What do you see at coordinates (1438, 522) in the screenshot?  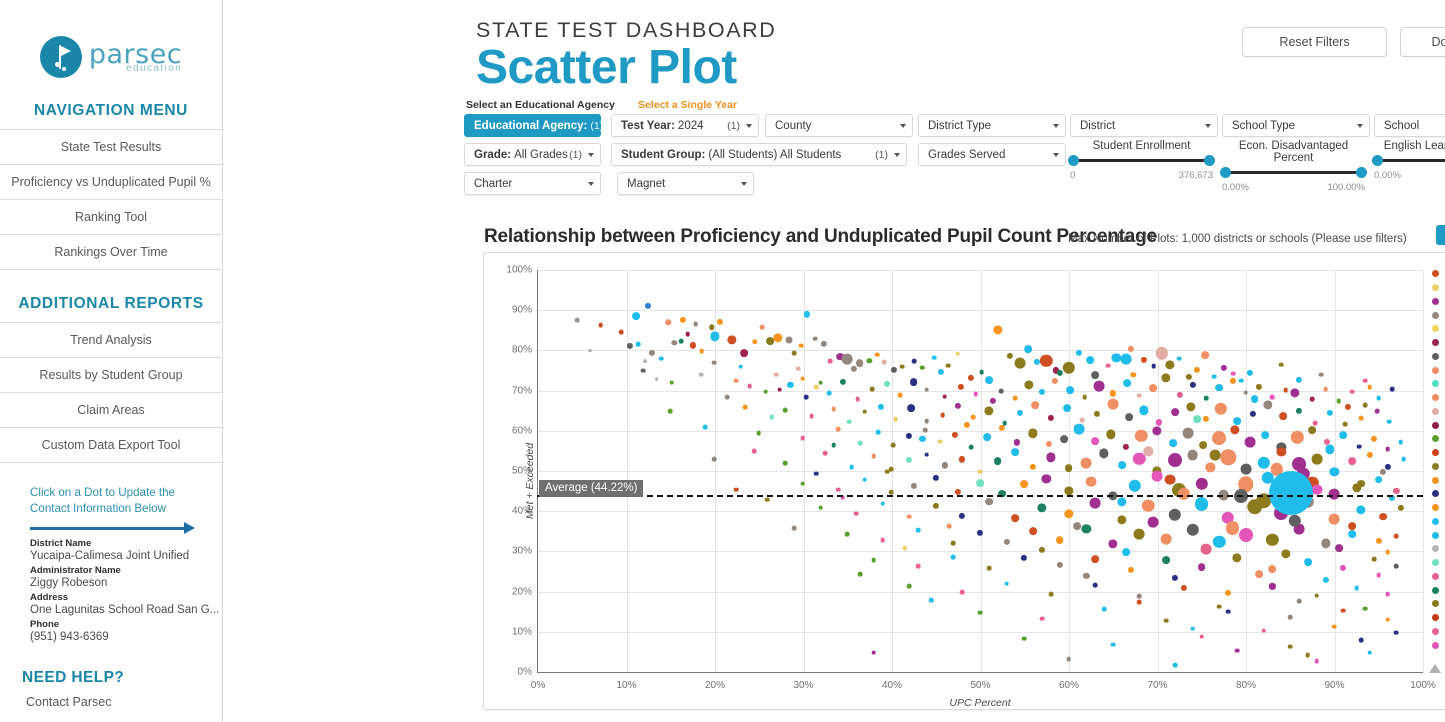 I see `legend-item: Los Angeles` at bounding box center [1438, 522].